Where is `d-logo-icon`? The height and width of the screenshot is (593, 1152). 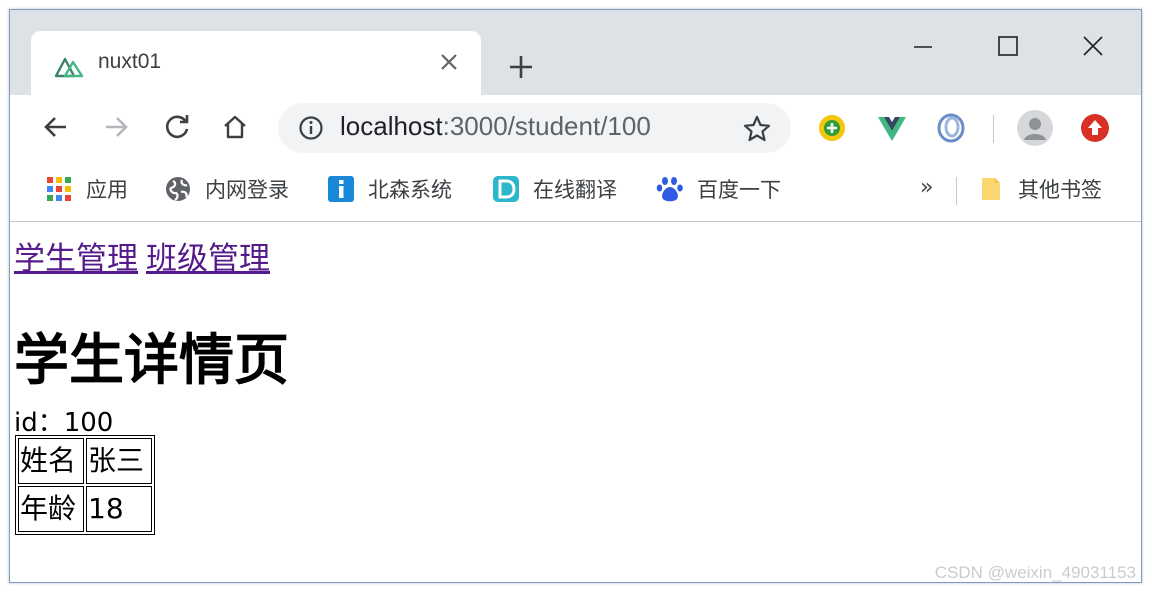
d-logo-icon is located at coordinates (506, 189).